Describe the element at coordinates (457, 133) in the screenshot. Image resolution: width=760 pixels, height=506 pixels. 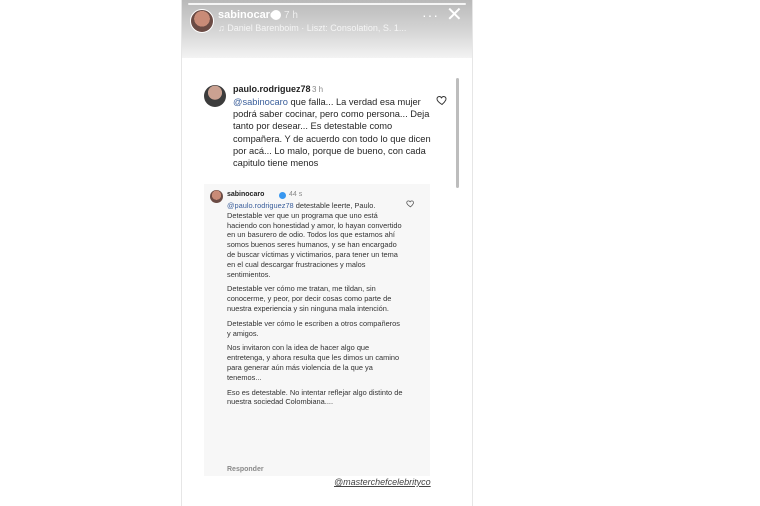
I see `scrollbar` at that location.